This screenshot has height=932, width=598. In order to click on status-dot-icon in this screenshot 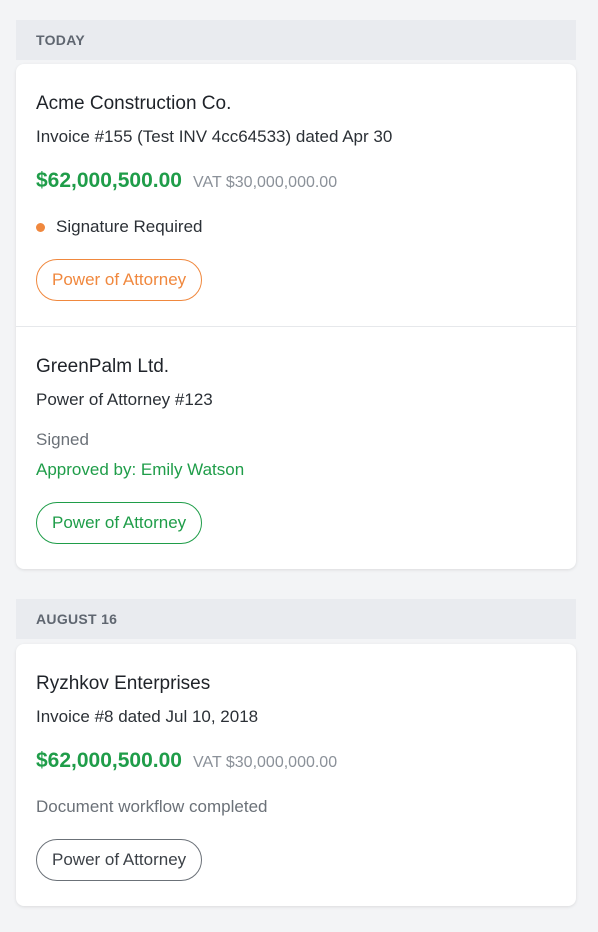, I will do `click(40, 227)`.